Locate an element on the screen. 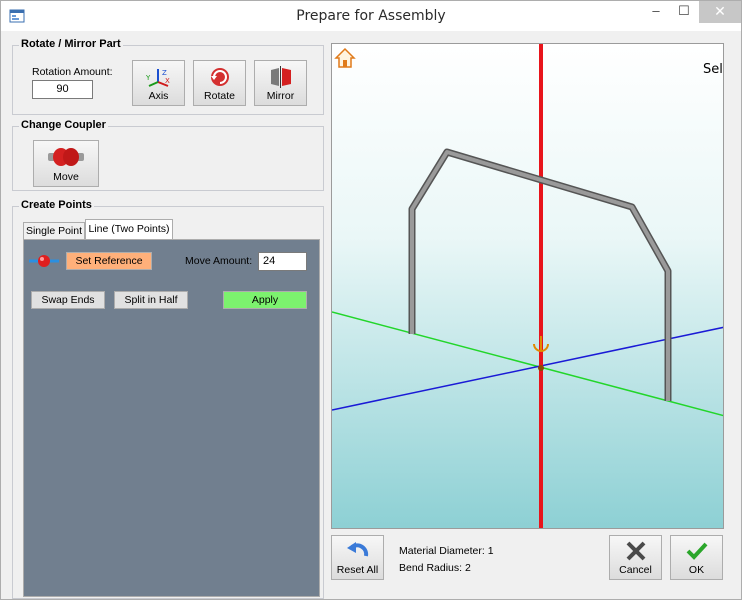 This screenshot has width=742, height=600. title-bar: Prepare for Assembly ‒ ☐ ✕ is located at coordinates (371, 16).